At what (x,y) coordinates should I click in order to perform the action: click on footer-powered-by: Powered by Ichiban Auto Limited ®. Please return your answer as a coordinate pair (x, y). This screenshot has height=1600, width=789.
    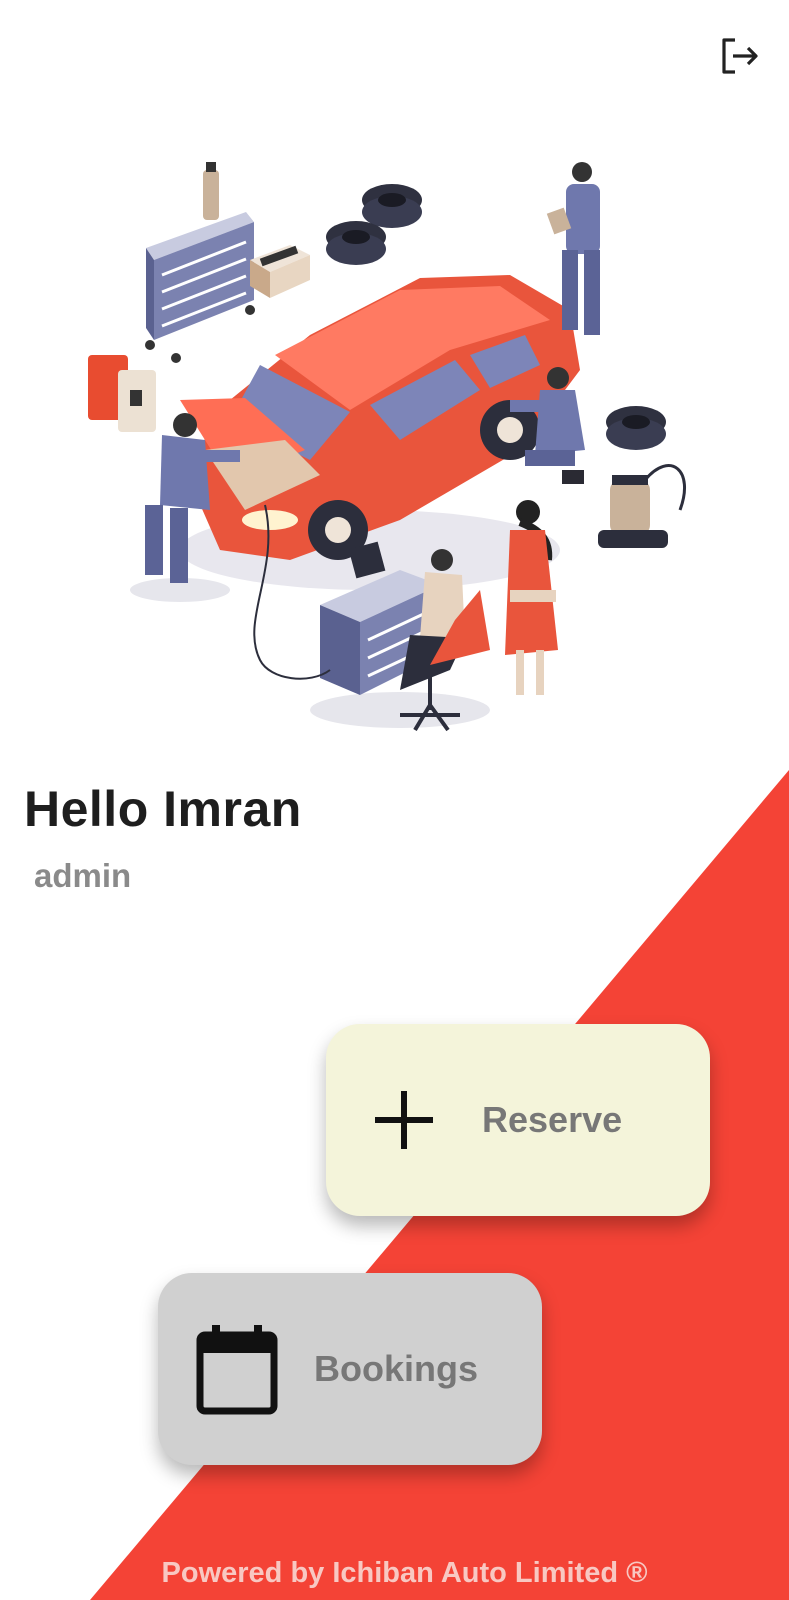
    Looking at the image, I should click on (404, 1573).